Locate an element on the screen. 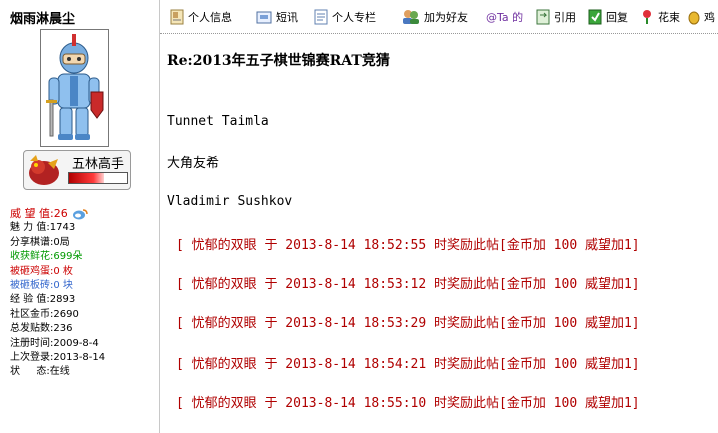 The height and width of the screenshot is (433, 718). stat-value: 2009-8-4 is located at coordinates (76, 343).